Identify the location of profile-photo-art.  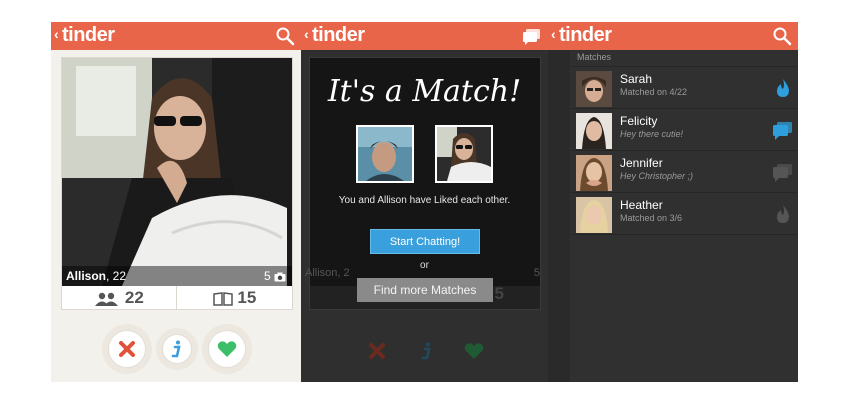
(177, 172).